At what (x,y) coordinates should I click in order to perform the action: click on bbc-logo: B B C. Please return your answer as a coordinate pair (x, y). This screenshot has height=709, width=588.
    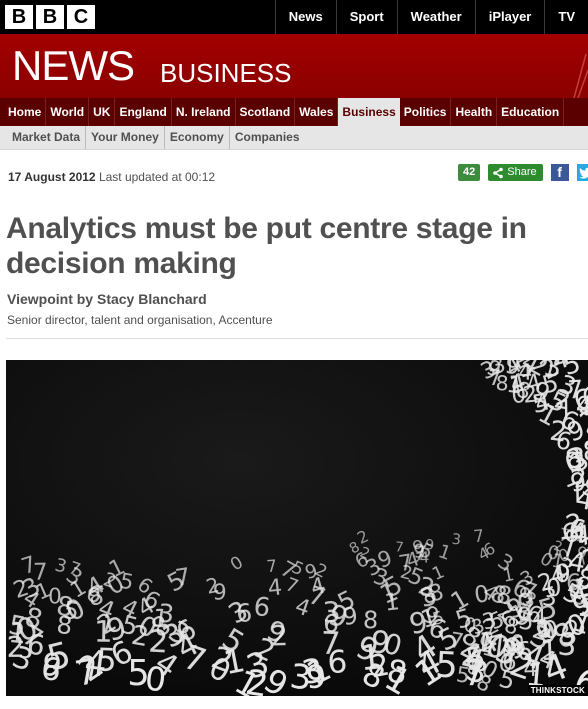
    Looking at the image, I should click on (50, 17).